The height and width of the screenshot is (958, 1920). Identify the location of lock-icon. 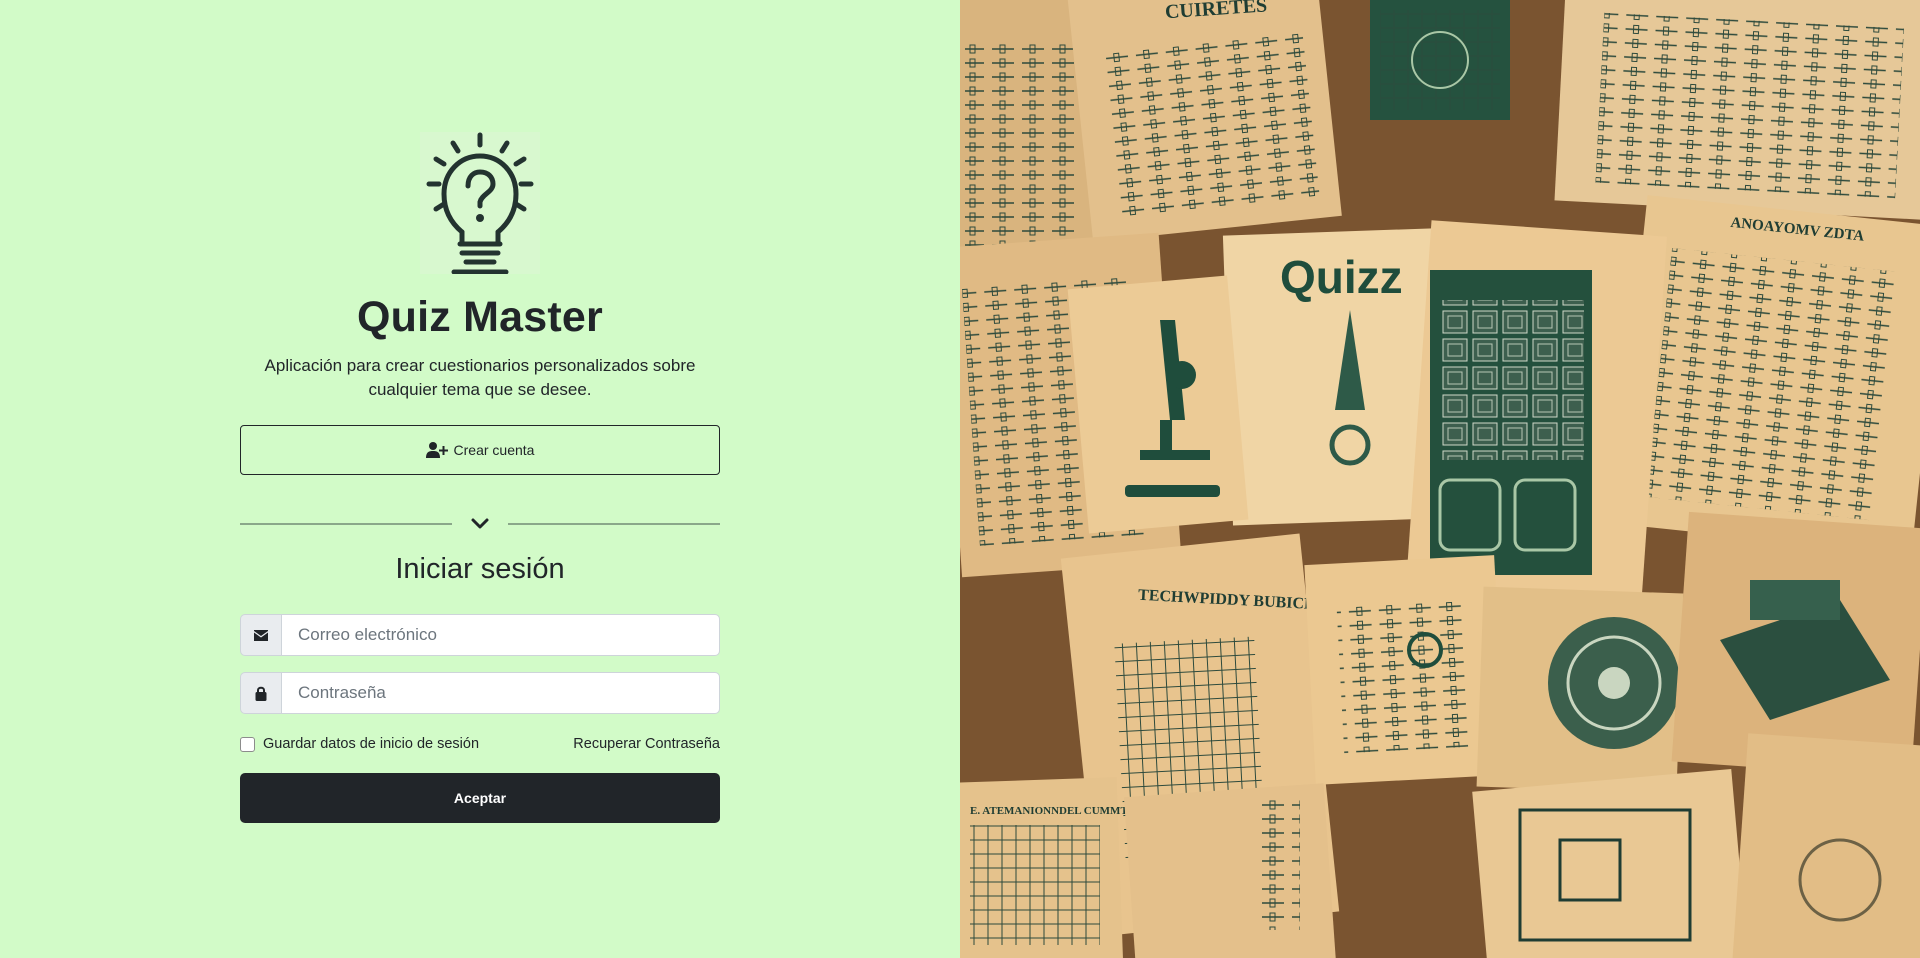
(260, 693).